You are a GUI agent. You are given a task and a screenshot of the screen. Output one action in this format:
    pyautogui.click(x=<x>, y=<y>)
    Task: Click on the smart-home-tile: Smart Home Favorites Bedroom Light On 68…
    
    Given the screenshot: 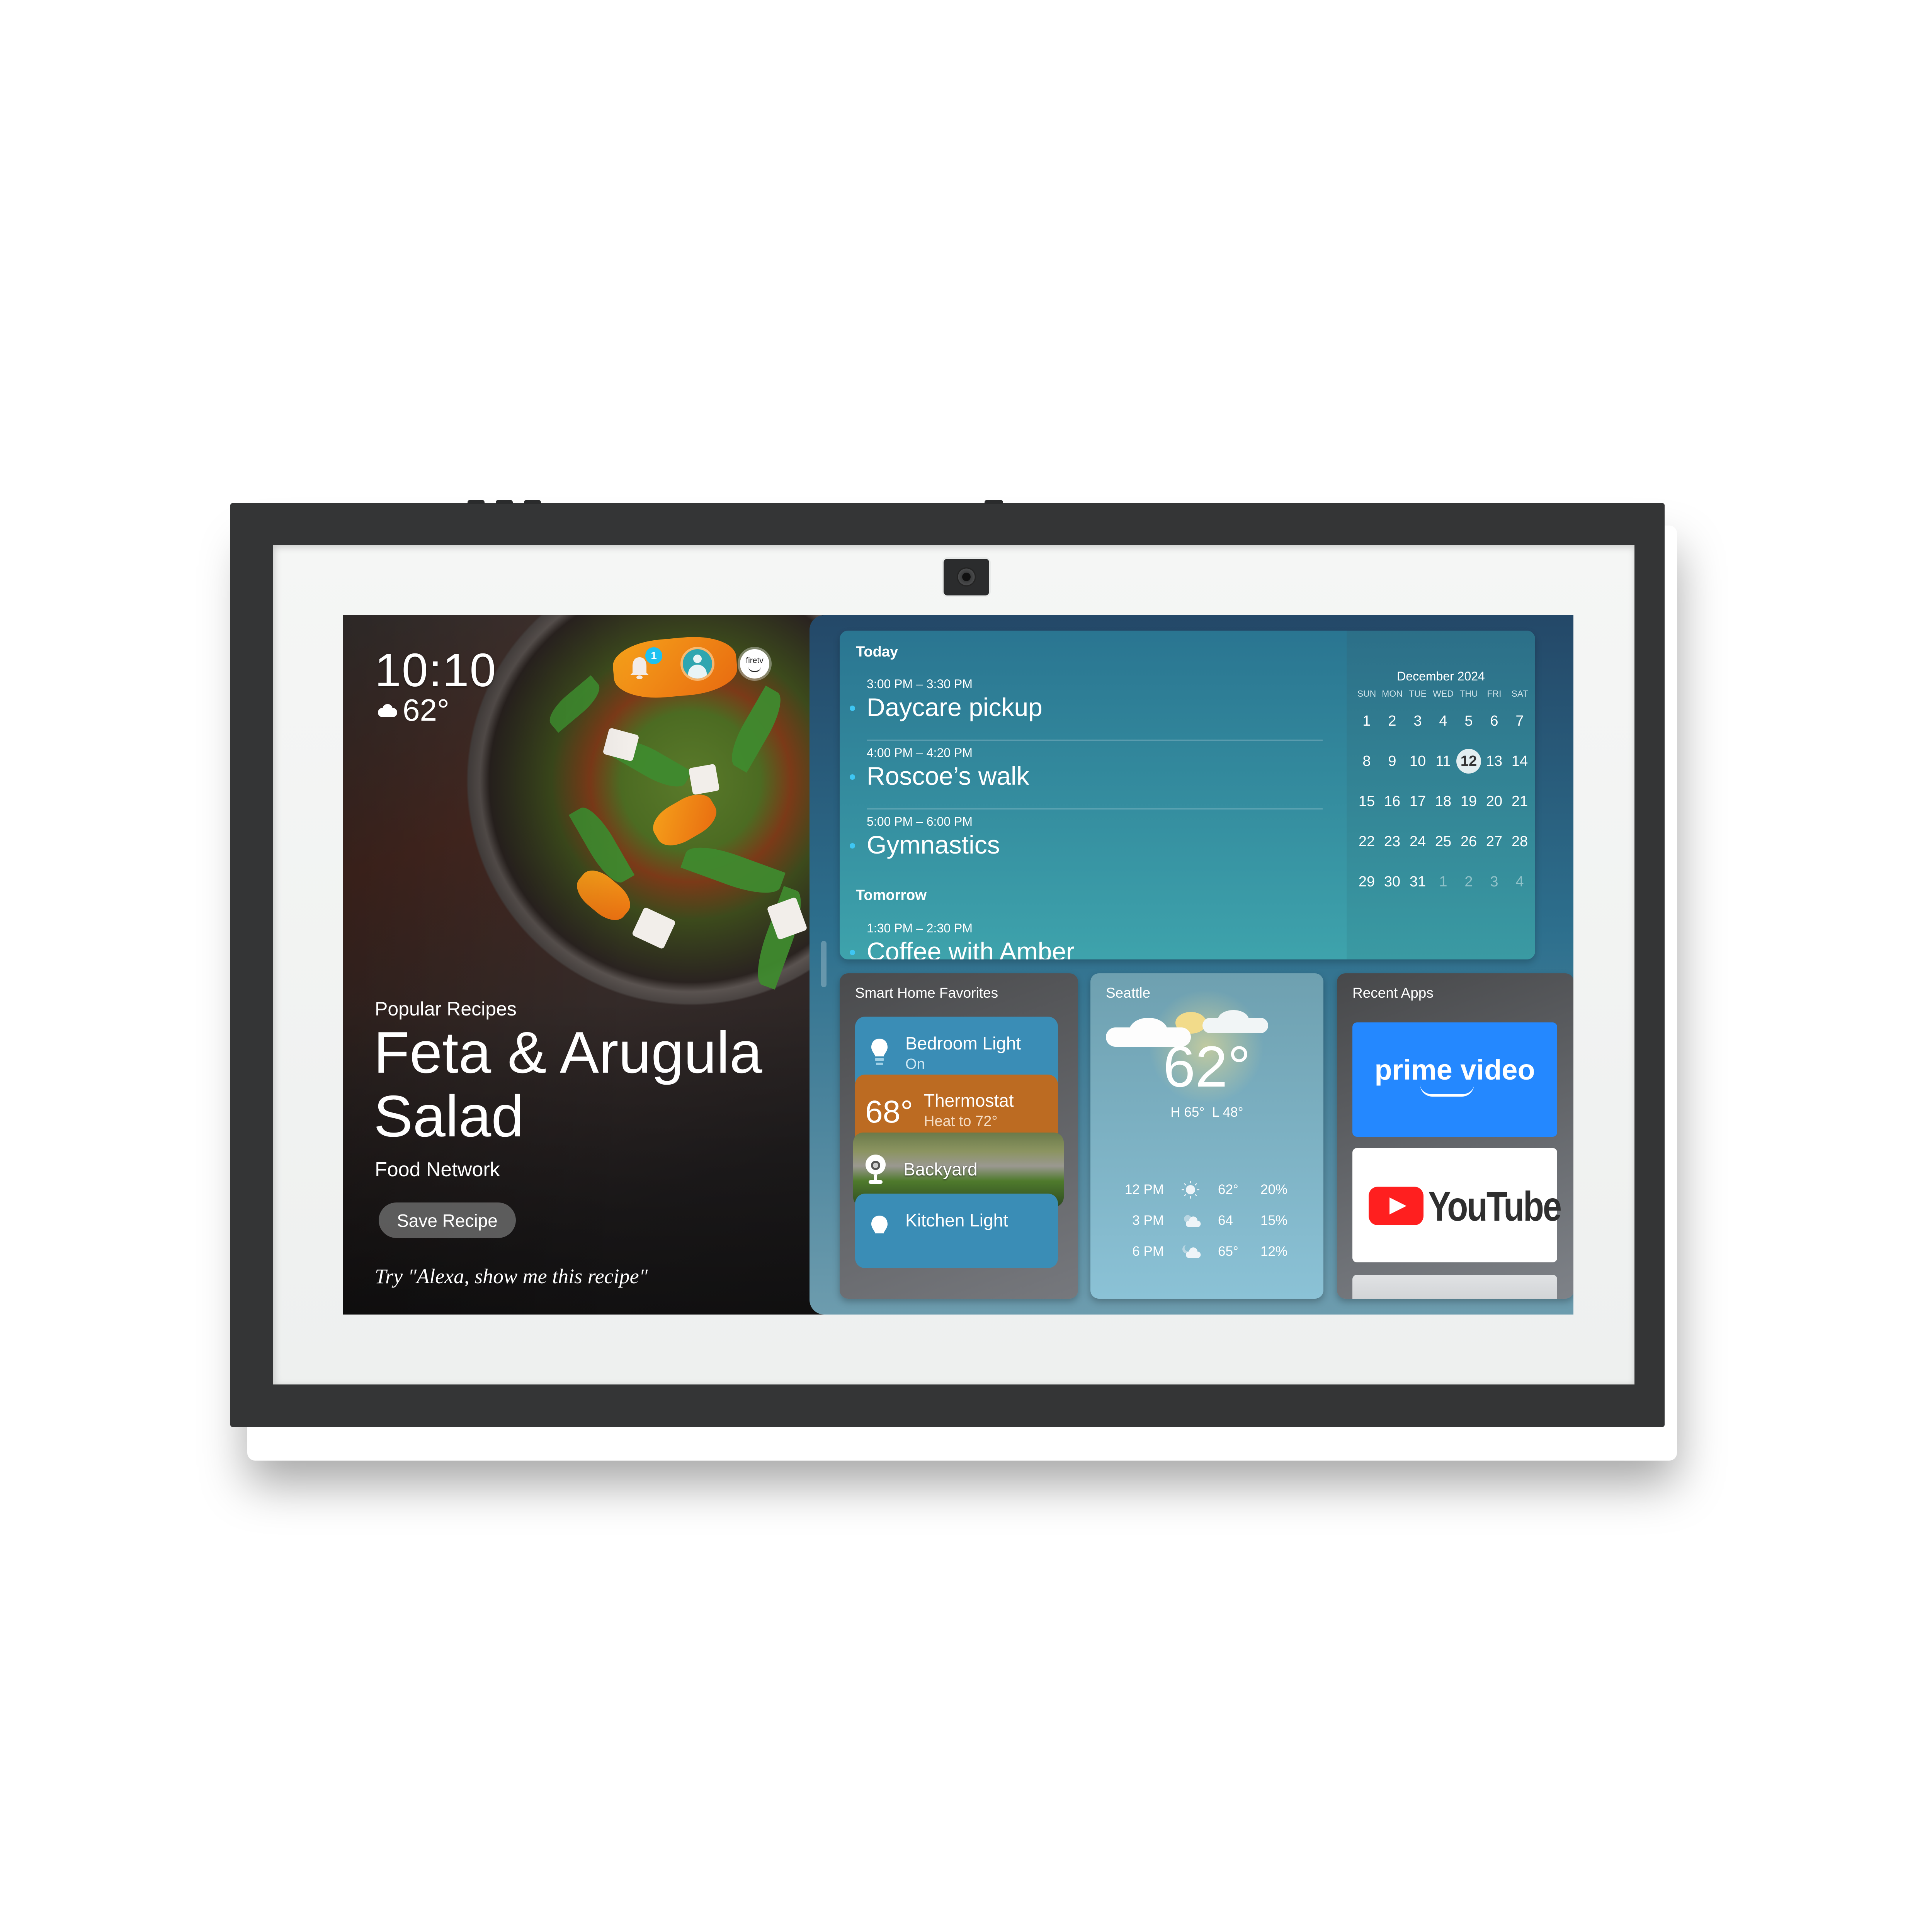 What is the action you would take?
    pyautogui.click(x=959, y=1136)
    